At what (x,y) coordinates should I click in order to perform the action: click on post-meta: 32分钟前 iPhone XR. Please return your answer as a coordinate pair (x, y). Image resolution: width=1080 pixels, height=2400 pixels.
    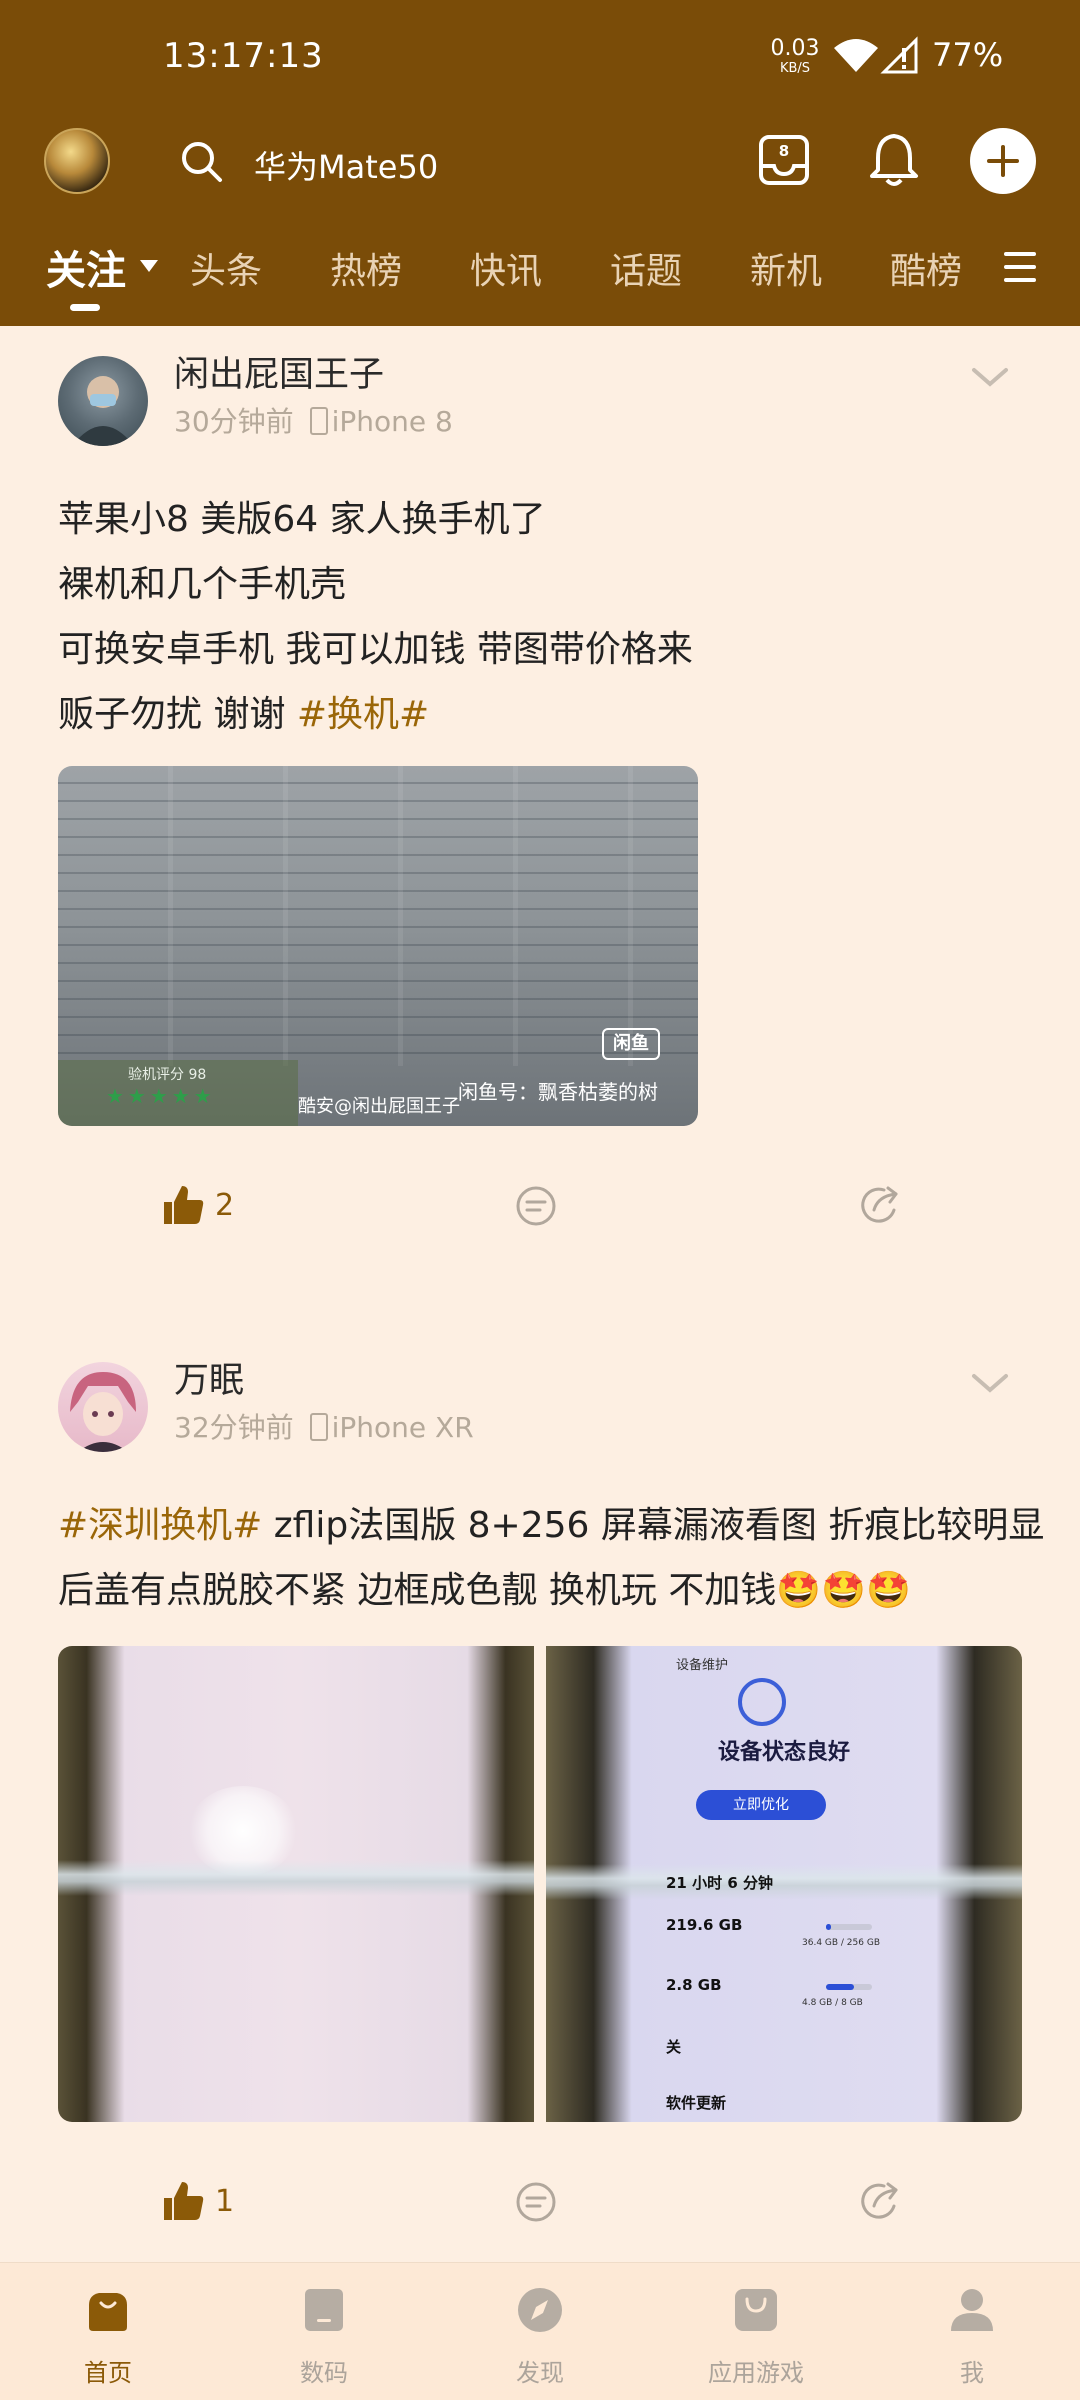
    Looking at the image, I should click on (324, 1426).